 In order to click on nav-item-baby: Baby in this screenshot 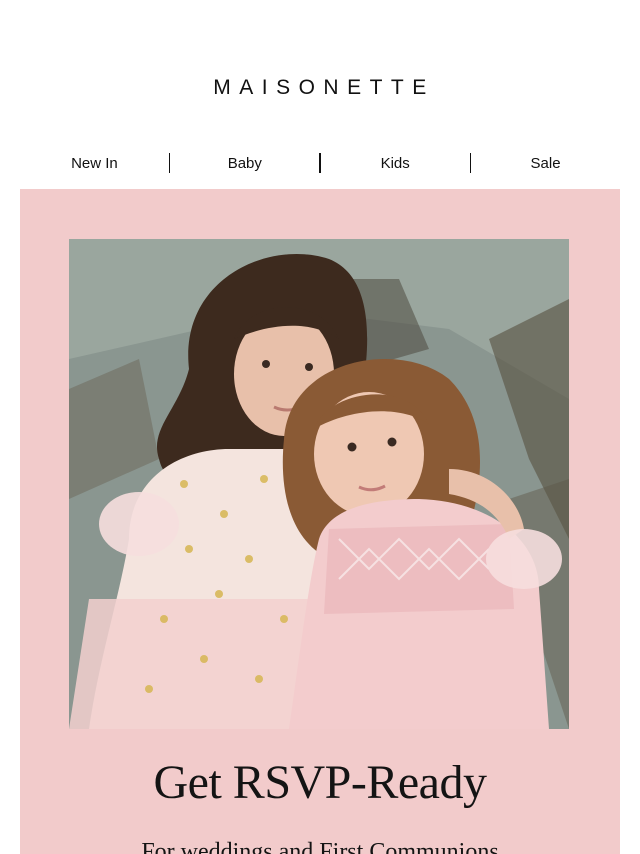, I will do `click(244, 163)`.